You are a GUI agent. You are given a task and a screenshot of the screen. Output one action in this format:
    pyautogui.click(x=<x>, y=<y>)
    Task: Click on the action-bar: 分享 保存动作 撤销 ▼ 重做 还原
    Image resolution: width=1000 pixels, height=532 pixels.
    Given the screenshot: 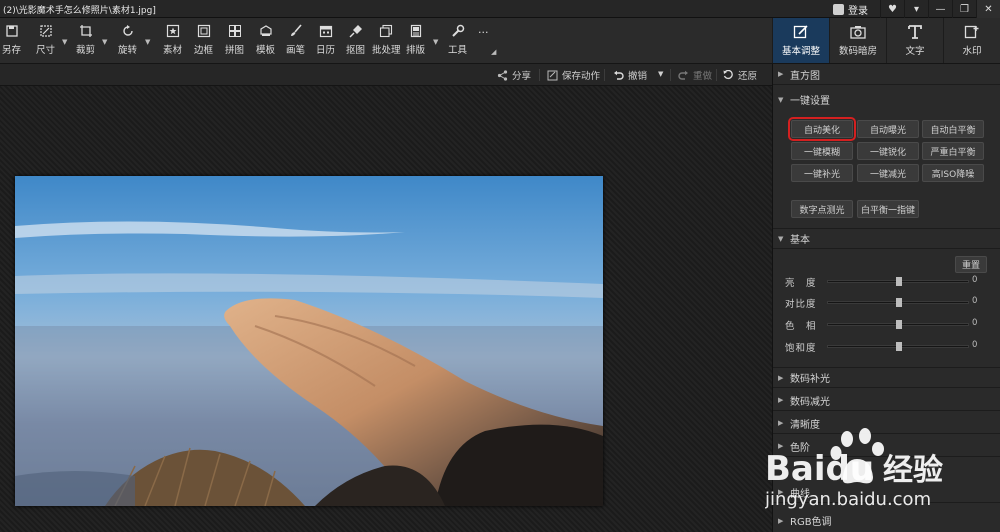 What is the action you would take?
    pyautogui.click(x=386, y=75)
    